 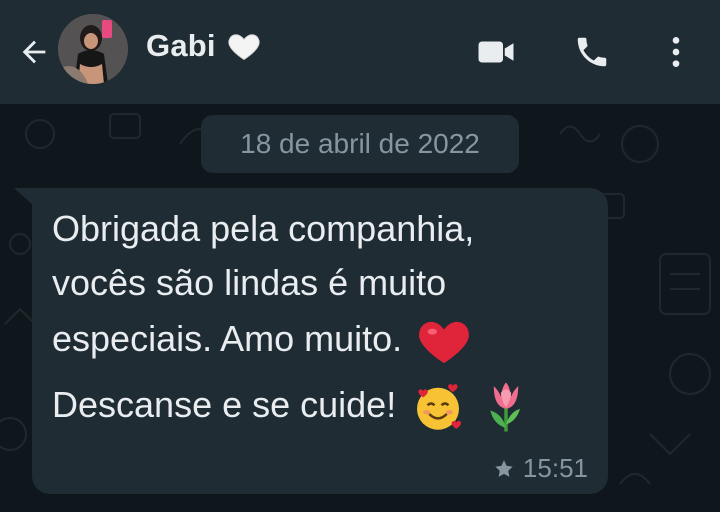 I want to click on contact-avatar, so click(x=93, y=49).